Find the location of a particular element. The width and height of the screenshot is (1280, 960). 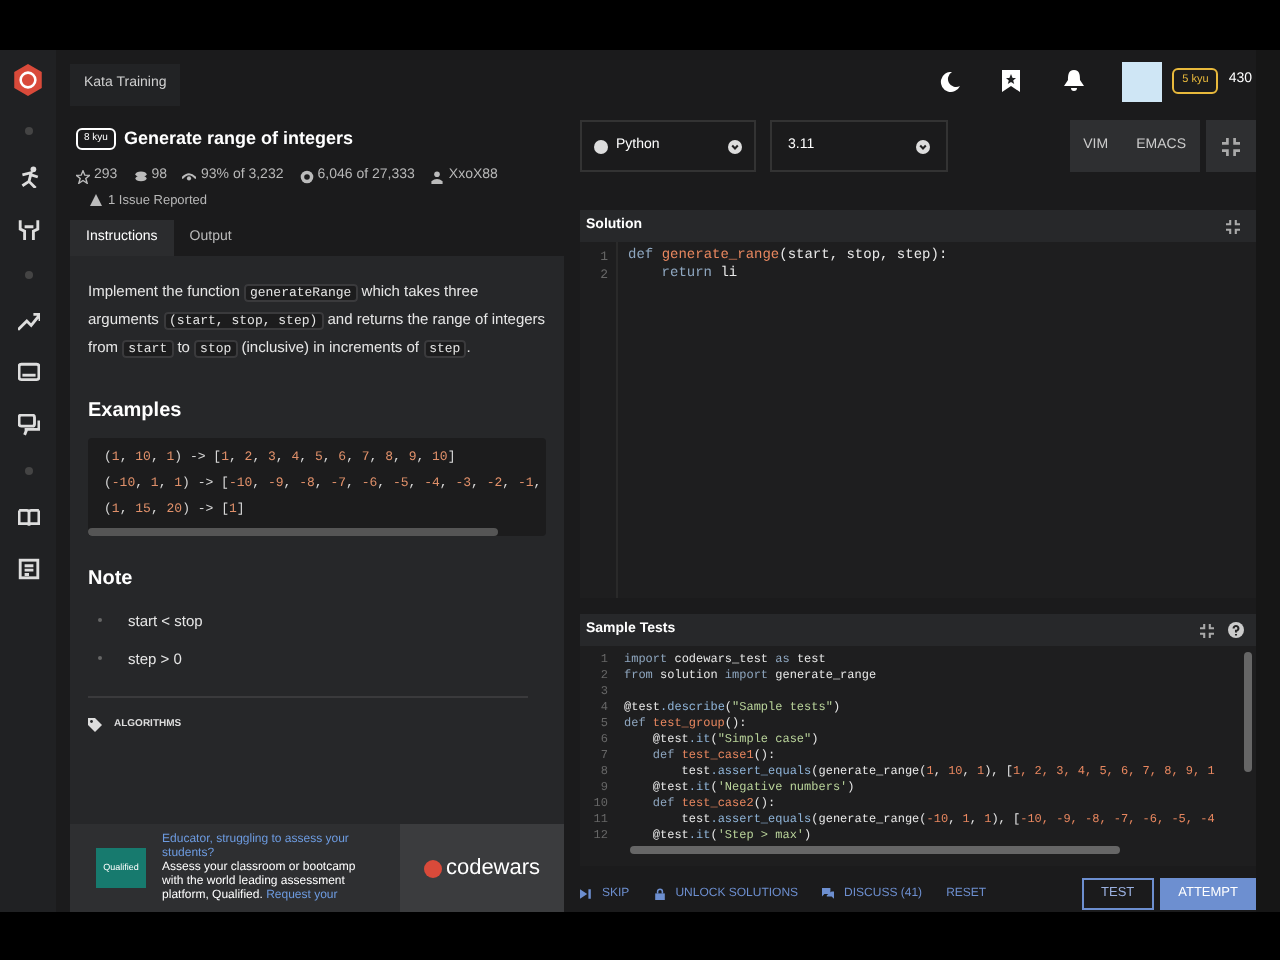

help-icon is located at coordinates (1236, 630).